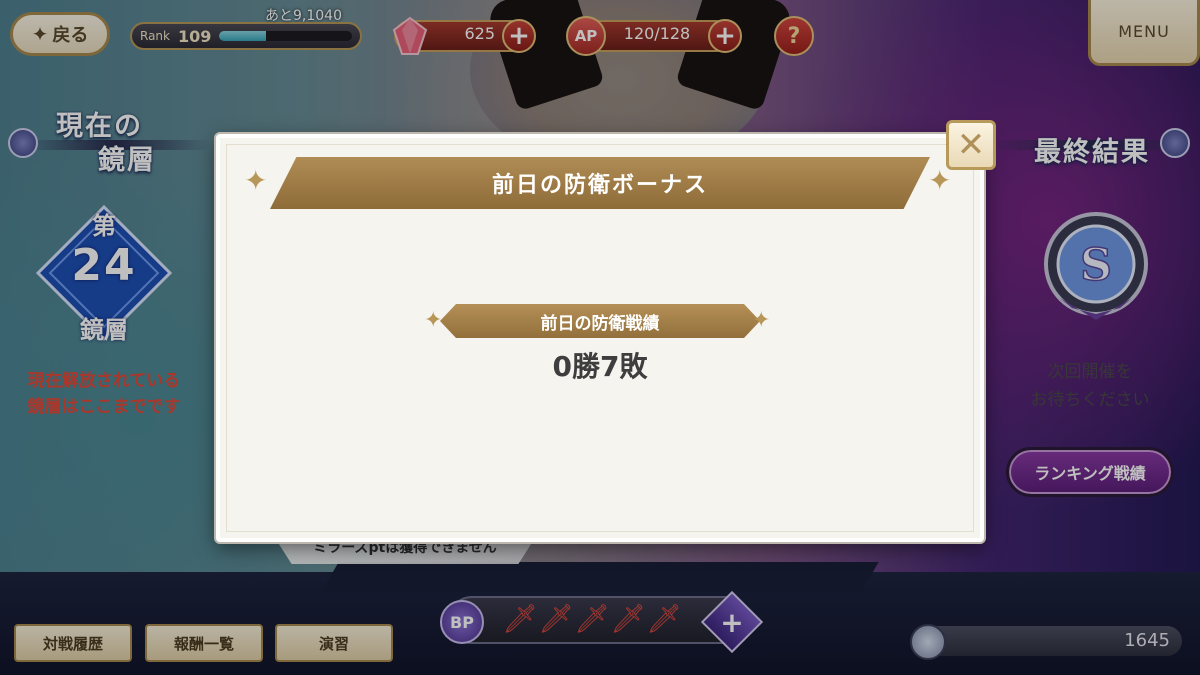 The height and width of the screenshot is (675, 1200). Describe the element at coordinates (971, 145) in the screenshot. I see `close-button: ✕` at that location.